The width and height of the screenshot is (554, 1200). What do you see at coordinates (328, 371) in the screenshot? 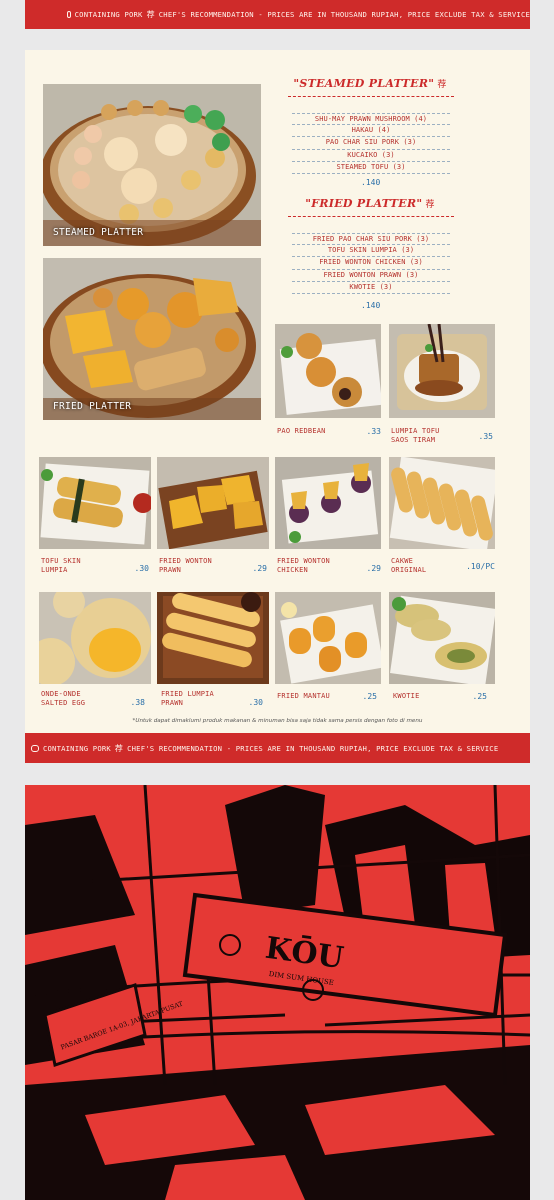
I see `pao-redbean-photo` at bounding box center [328, 371].